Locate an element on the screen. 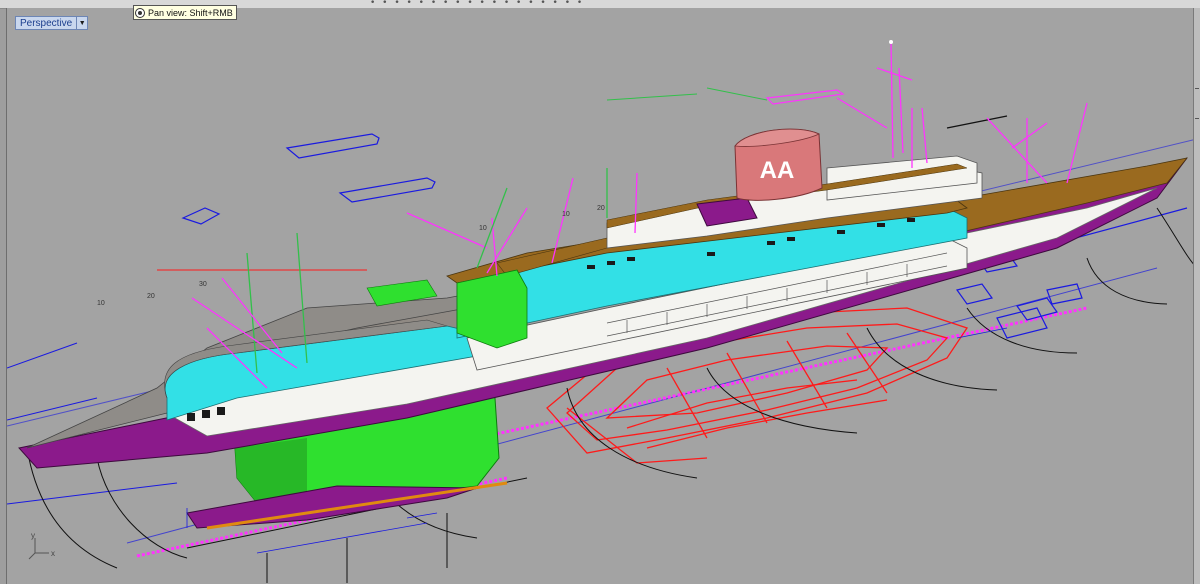  viewport-title-tab: Perspective ▼ is located at coordinates (52, 23).